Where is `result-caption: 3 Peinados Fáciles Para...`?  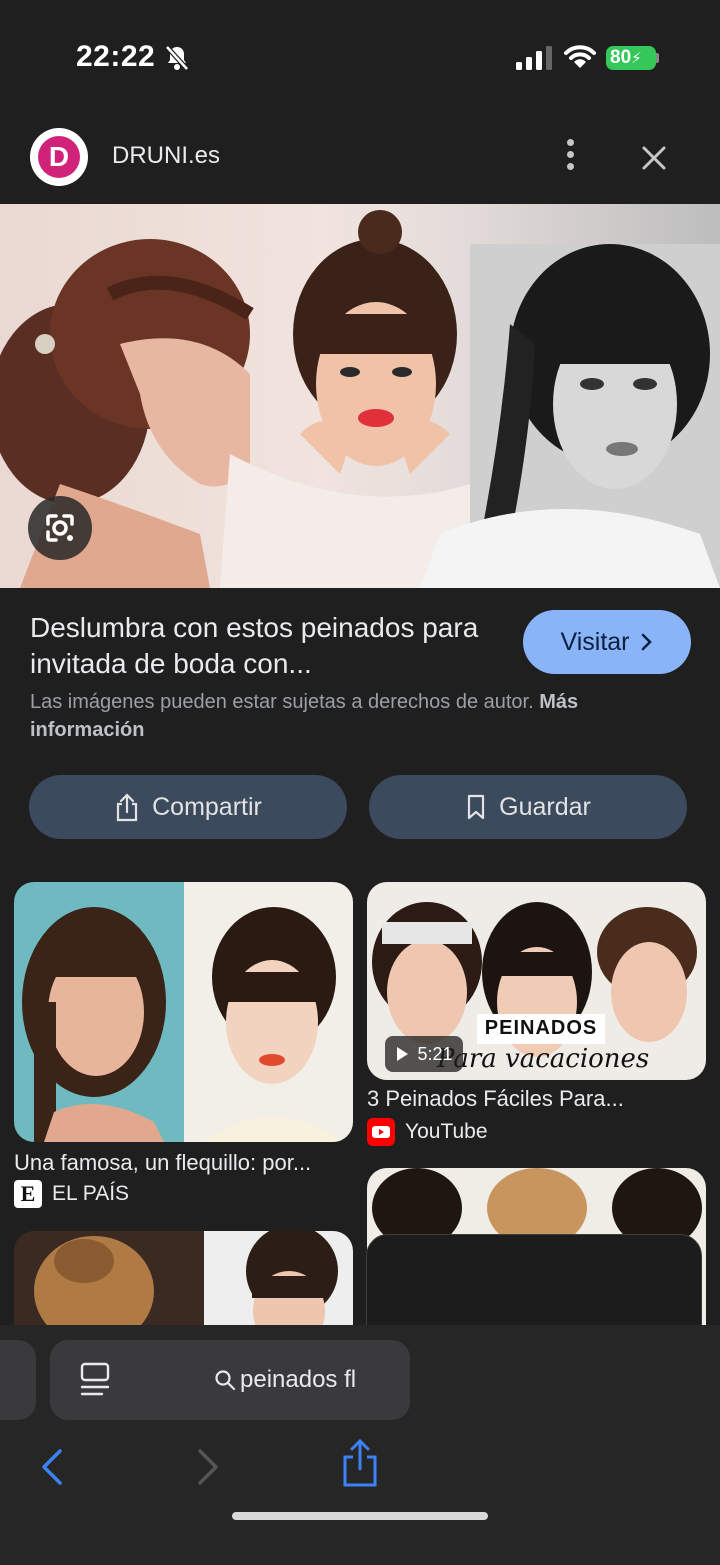
result-caption: 3 Peinados Fáciles Para... is located at coordinates (495, 1099).